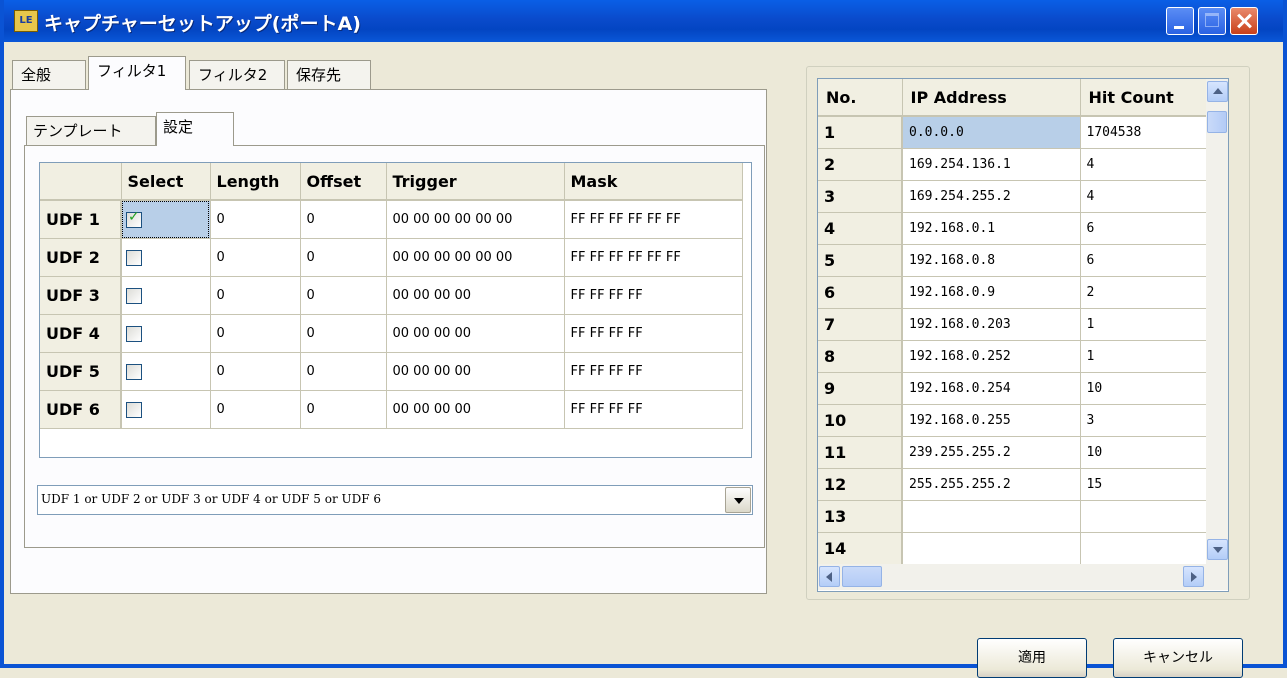 This screenshot has height=678, width=1287. I want to click on ip-row-number: 11, so click(860, 452).